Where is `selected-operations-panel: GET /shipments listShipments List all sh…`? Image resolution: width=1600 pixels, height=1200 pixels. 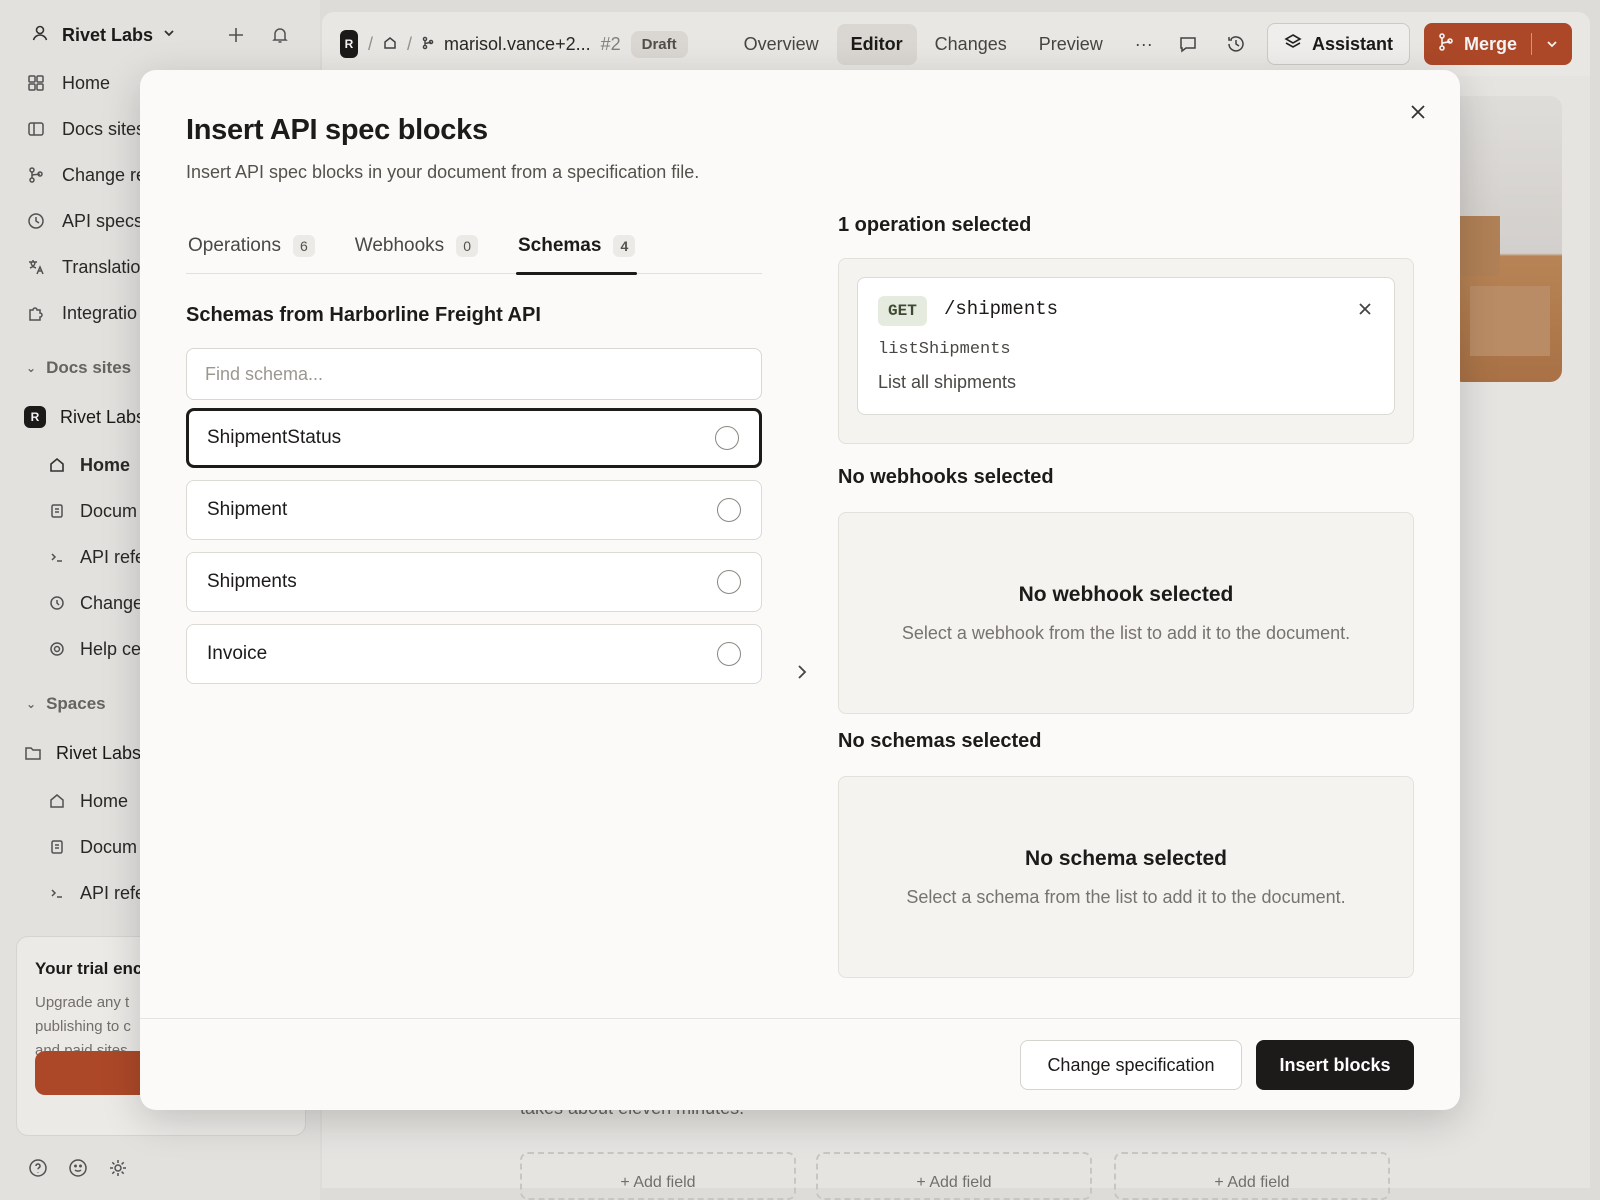
selected-operations-panel: GET /shipments listShipments List all sh… is located at coordinates (1126, 351).